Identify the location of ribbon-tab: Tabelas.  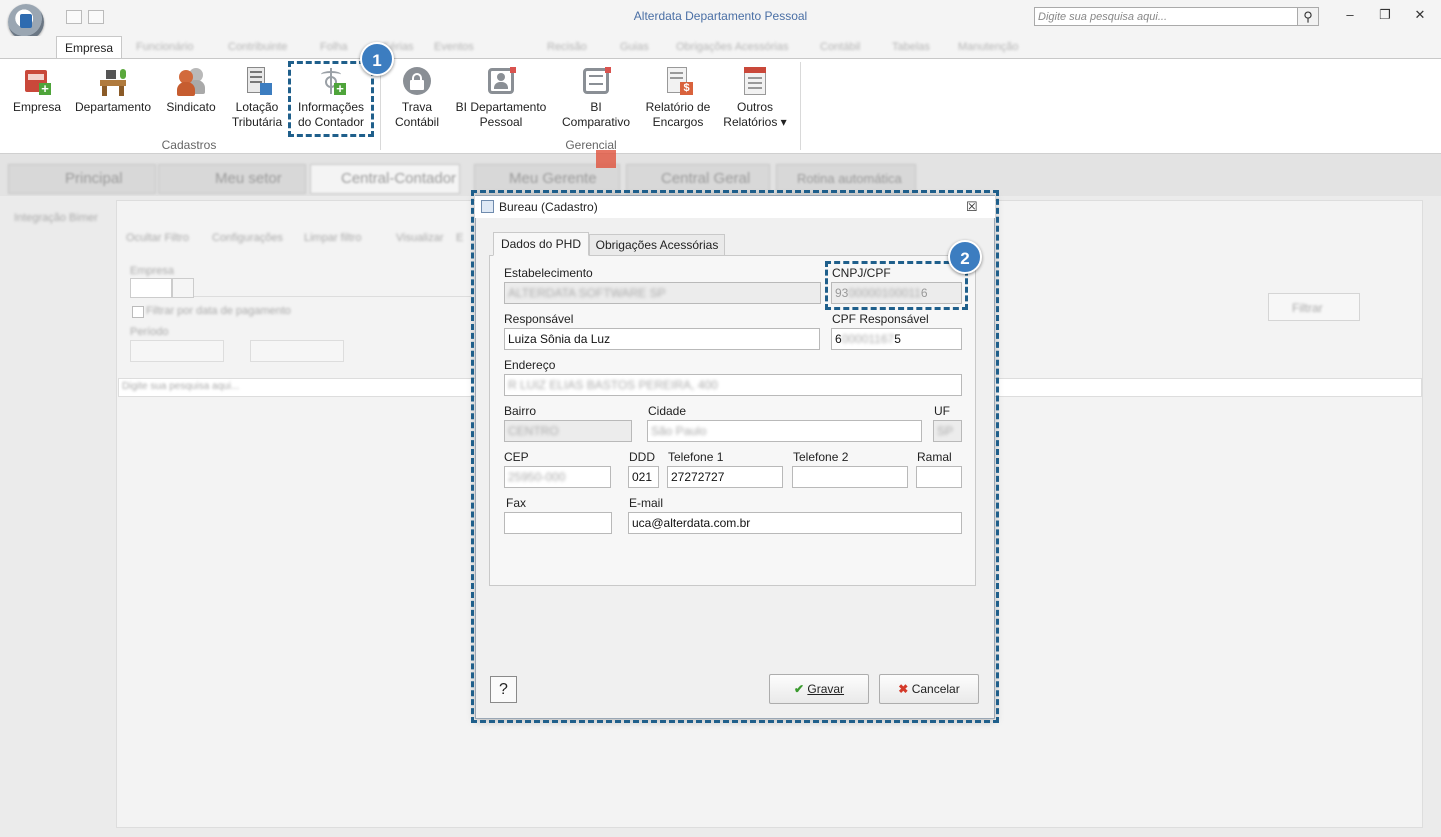
(911, 47).